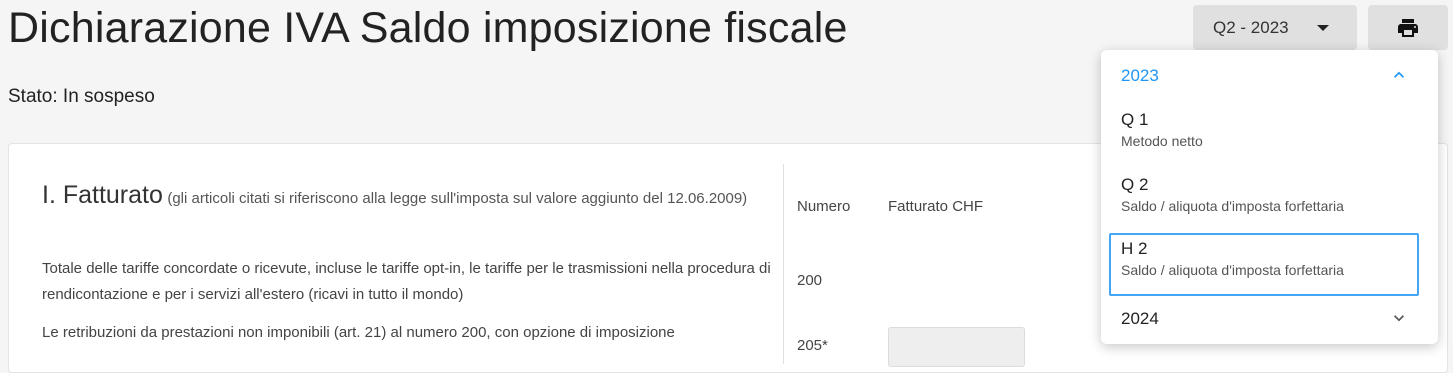 Image resolution: width=1453 pixels, height=373 pixels. Describe the element at coordinates (810, 280) in the screenshot. I see `row-number: 200` at that location.